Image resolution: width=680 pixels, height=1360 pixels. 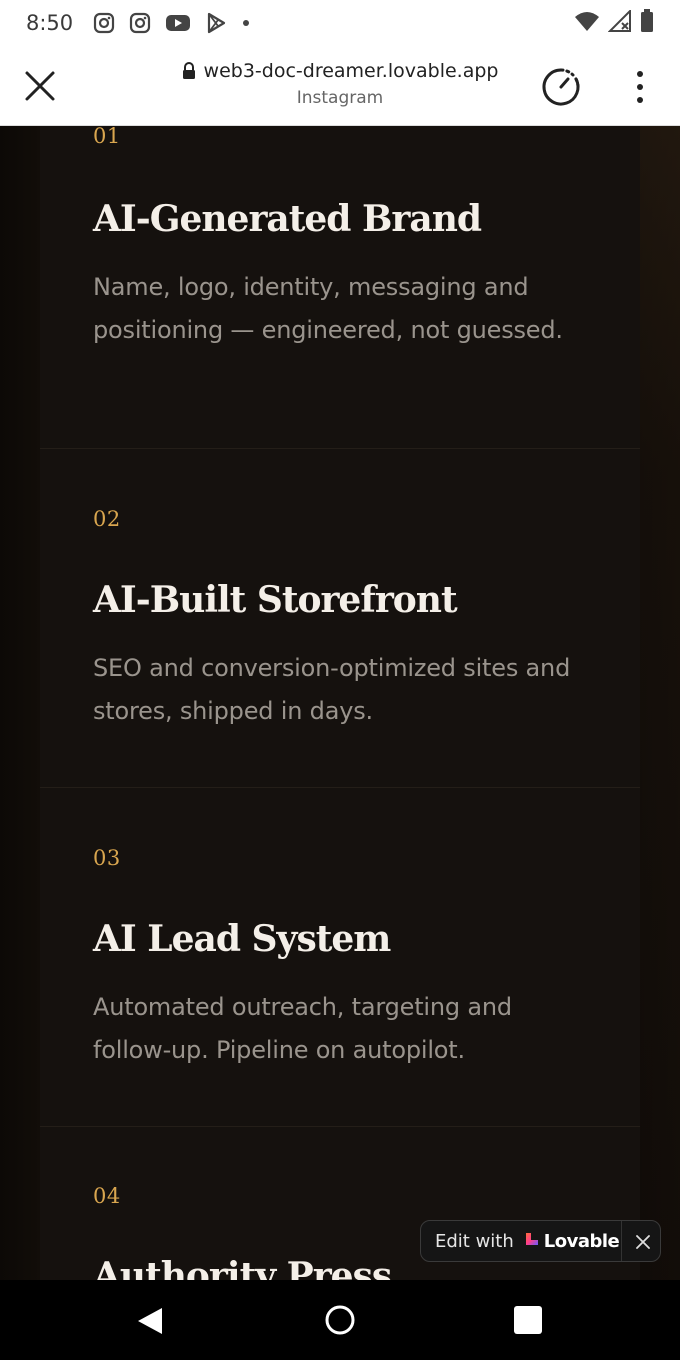 I want to click on badge-brand: Lovable, so click(x=581, y=1241).